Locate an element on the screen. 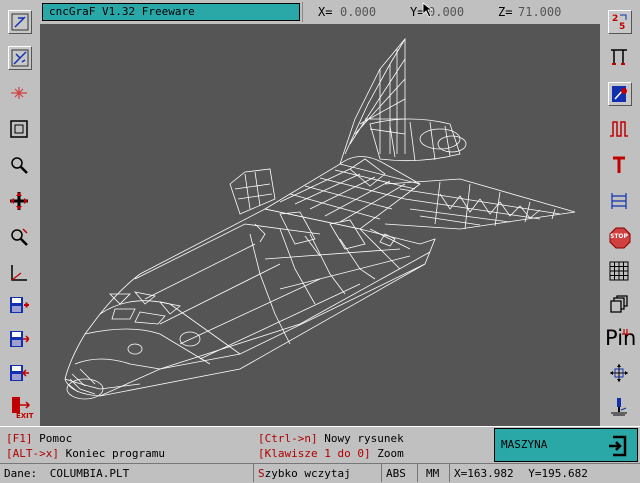  exit-button: EXIT is located at coordinates (21, 409).